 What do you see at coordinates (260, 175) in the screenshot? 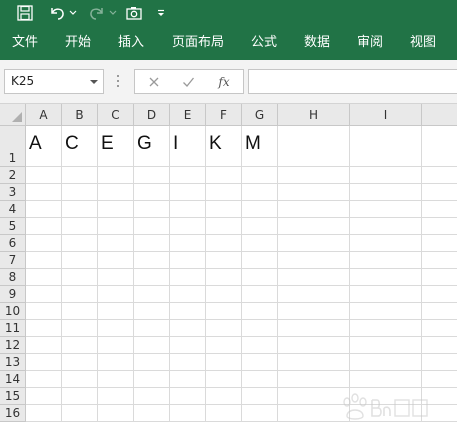
I see `cell-g2` at bounding box center [260, 175].